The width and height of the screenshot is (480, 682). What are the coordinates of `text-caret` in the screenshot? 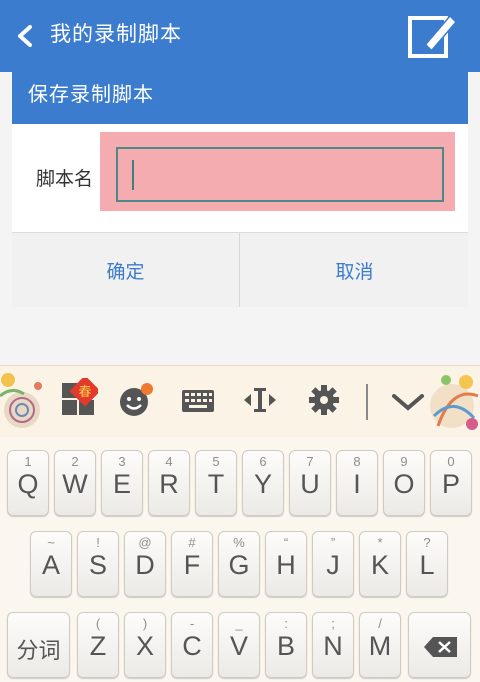 It's located at (133, 175).